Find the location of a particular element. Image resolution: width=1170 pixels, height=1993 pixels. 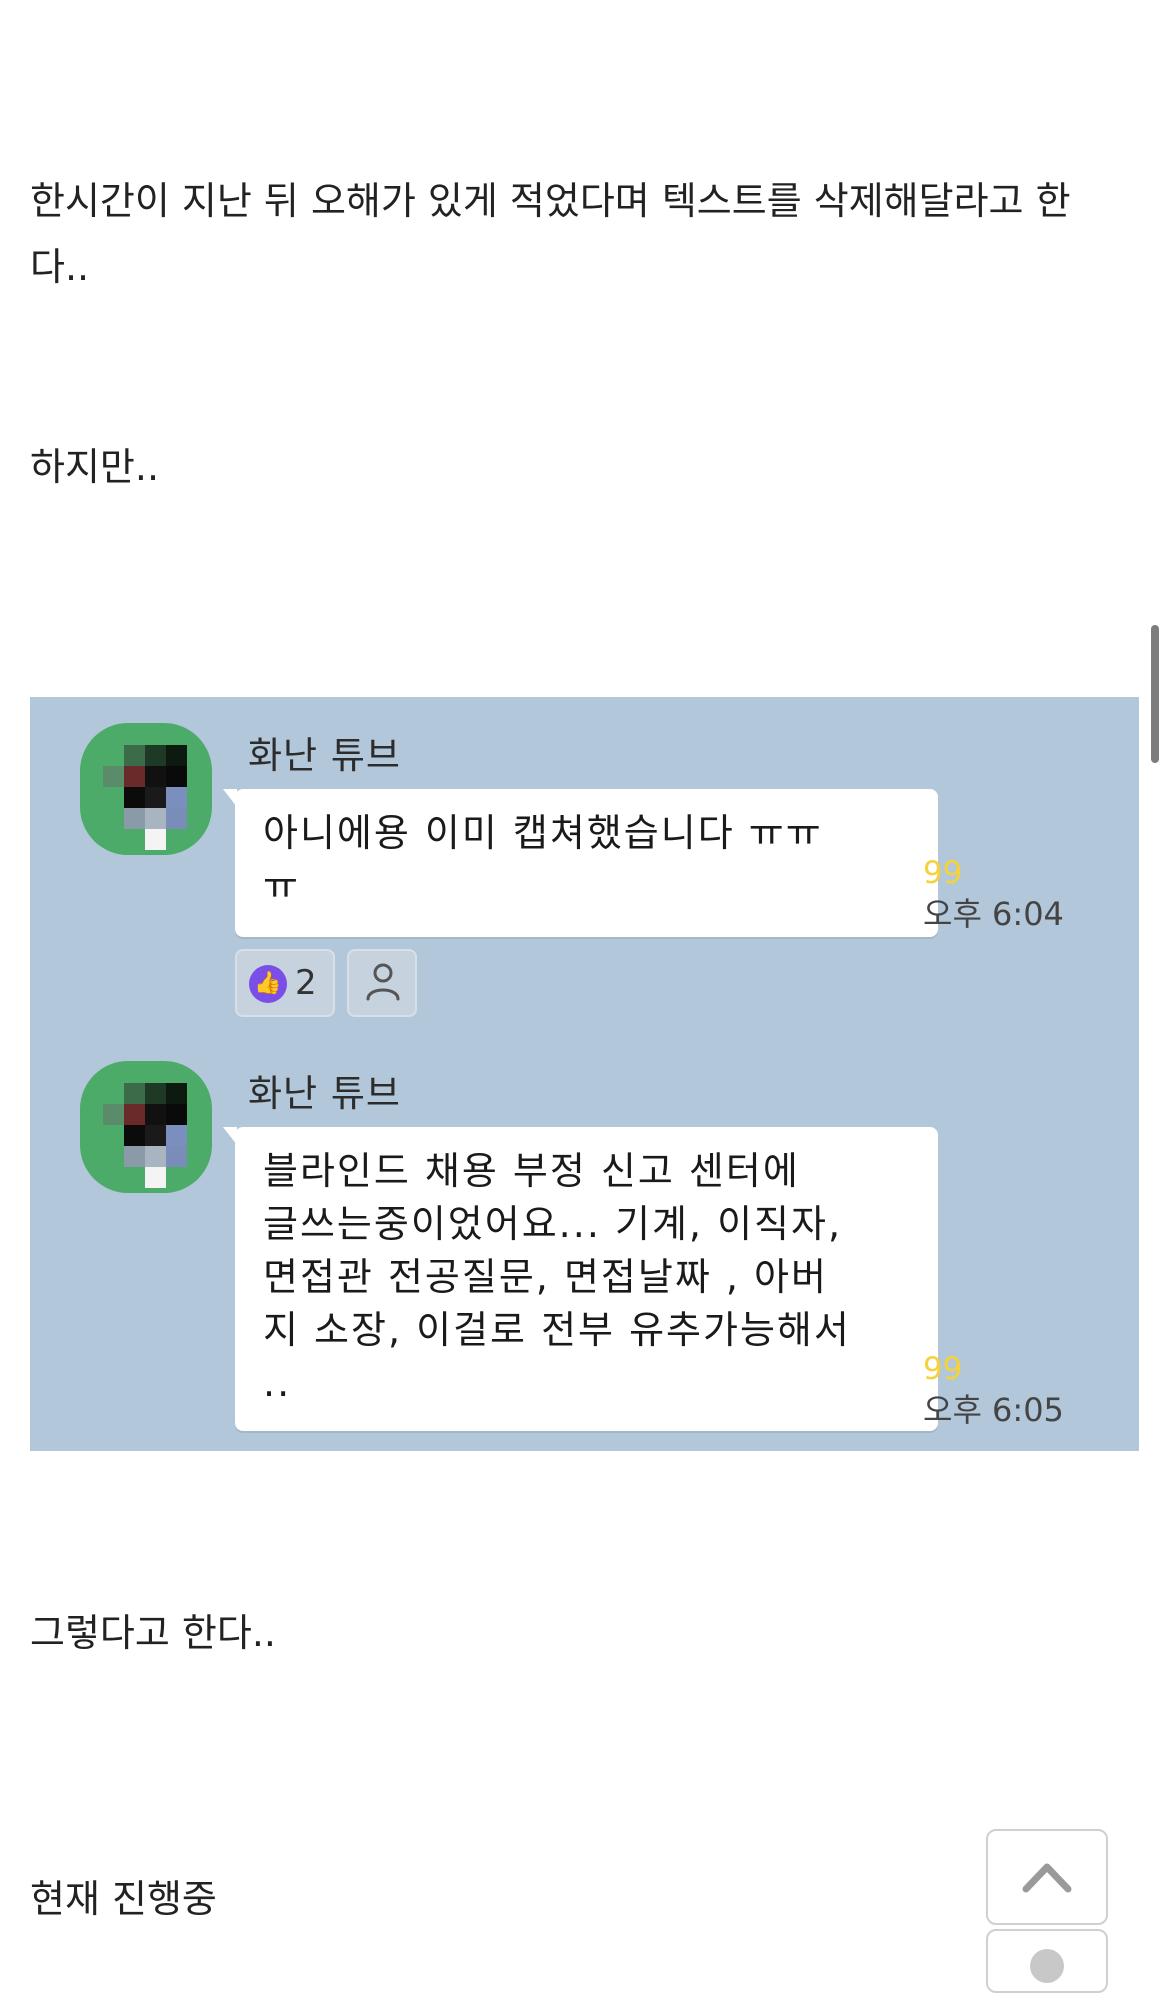

chevron-up-icon is located at coordinates (1047, 1878).